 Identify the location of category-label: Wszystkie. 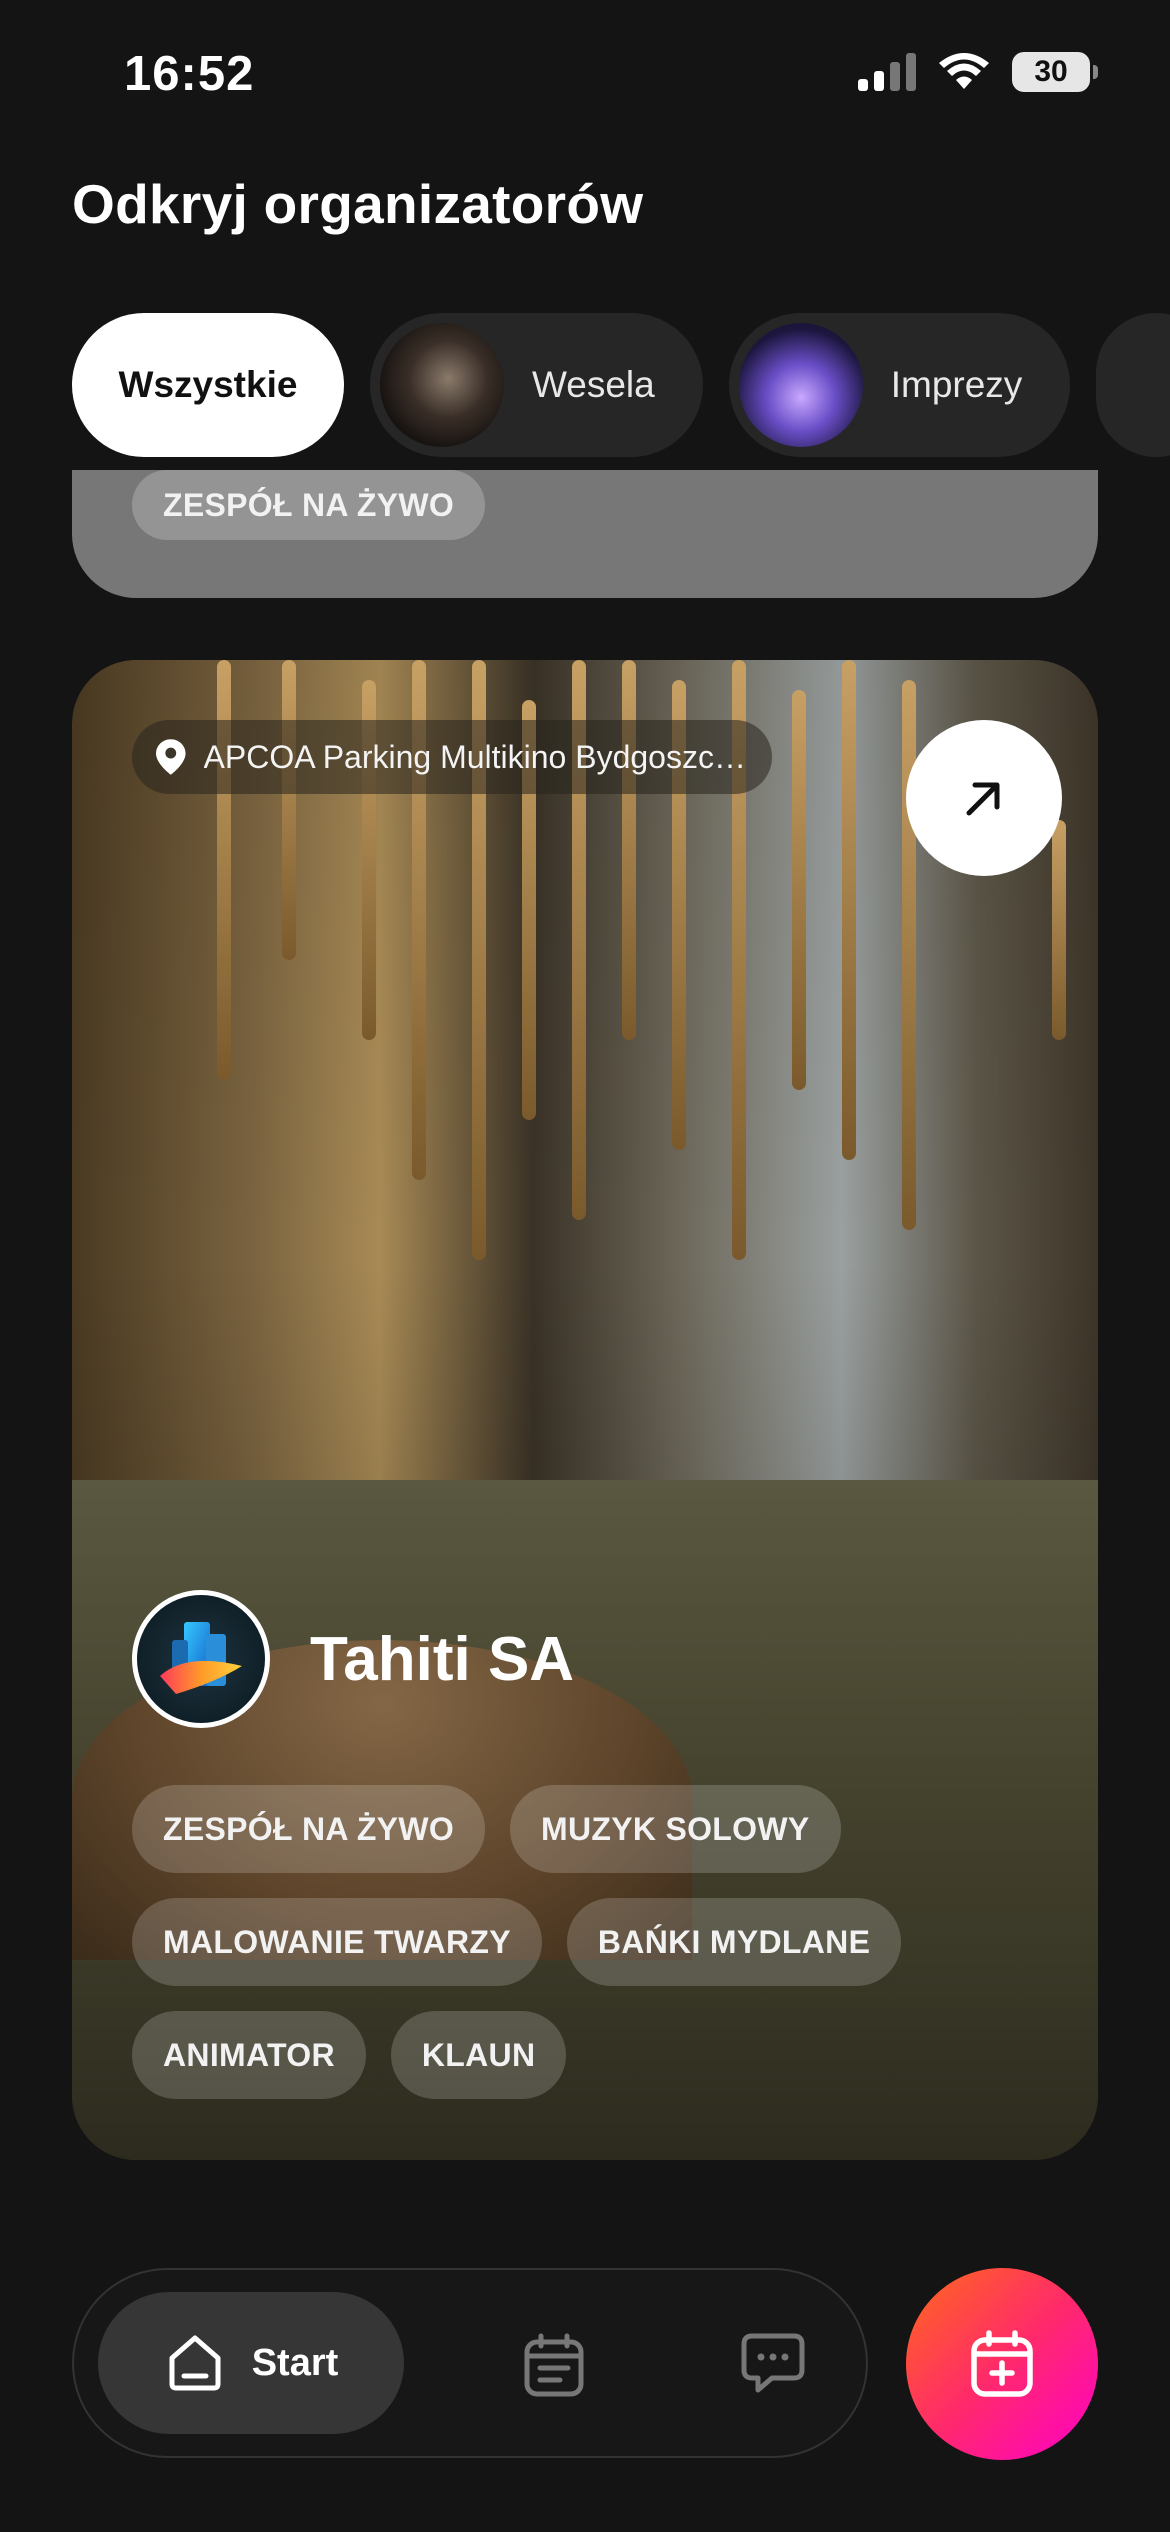
(208, 384).